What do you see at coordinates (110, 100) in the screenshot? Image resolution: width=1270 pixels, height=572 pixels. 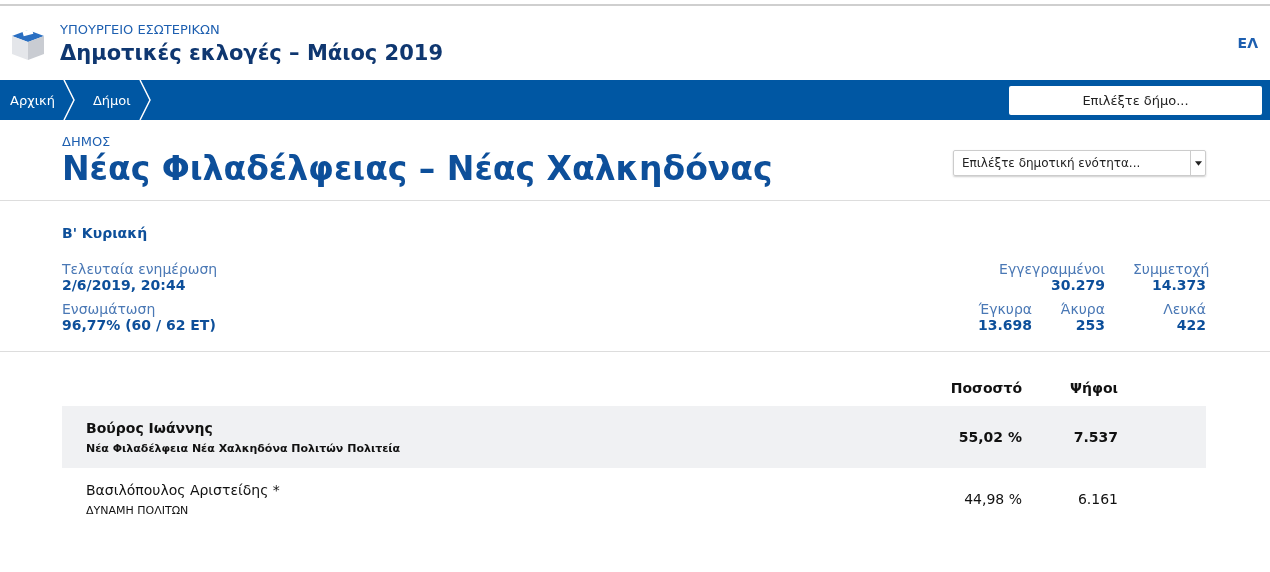 I see `breadcrumb-link: Δήμοι` at bounding box center [110, 100].